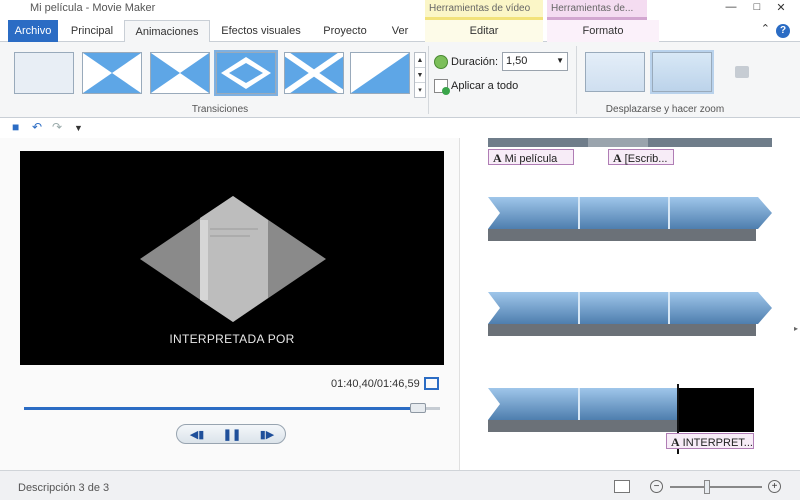  Describe the element at coordinates (345, 31) in the screenshot. I see `tab-proyecto: Proyecto` at that location.